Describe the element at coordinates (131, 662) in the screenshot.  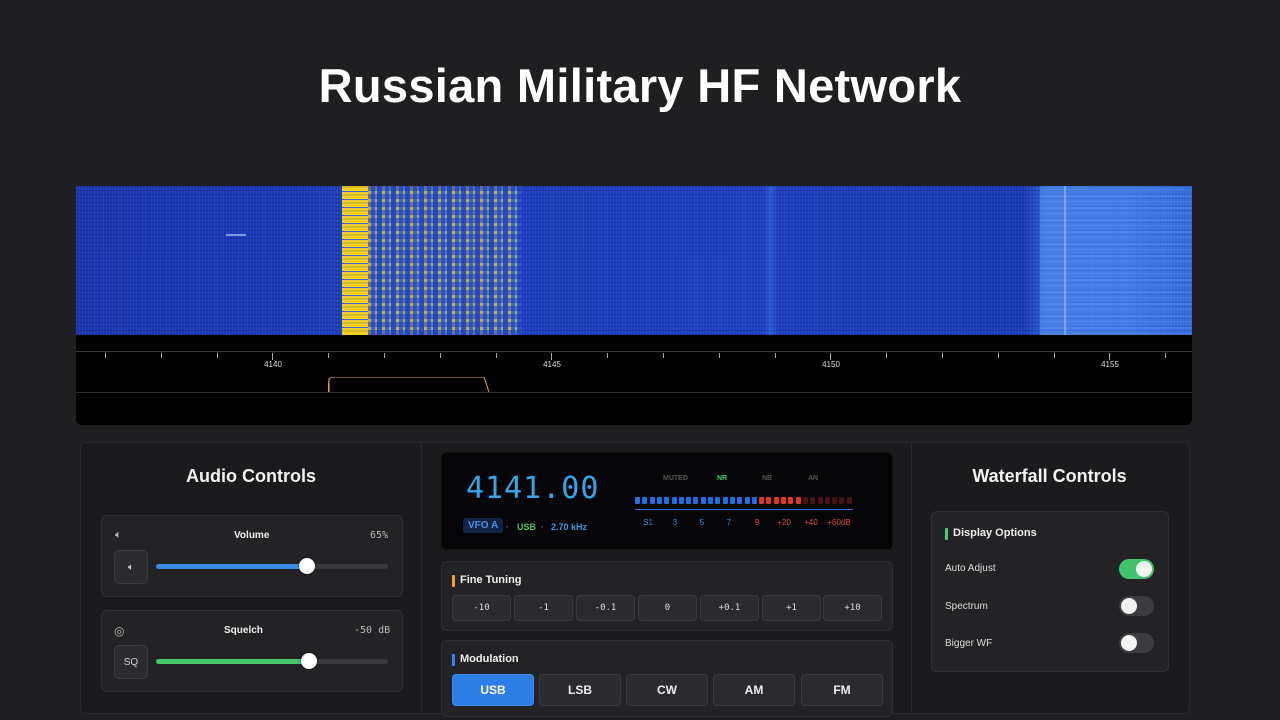
I see `squelch-button: SQ` at that location.